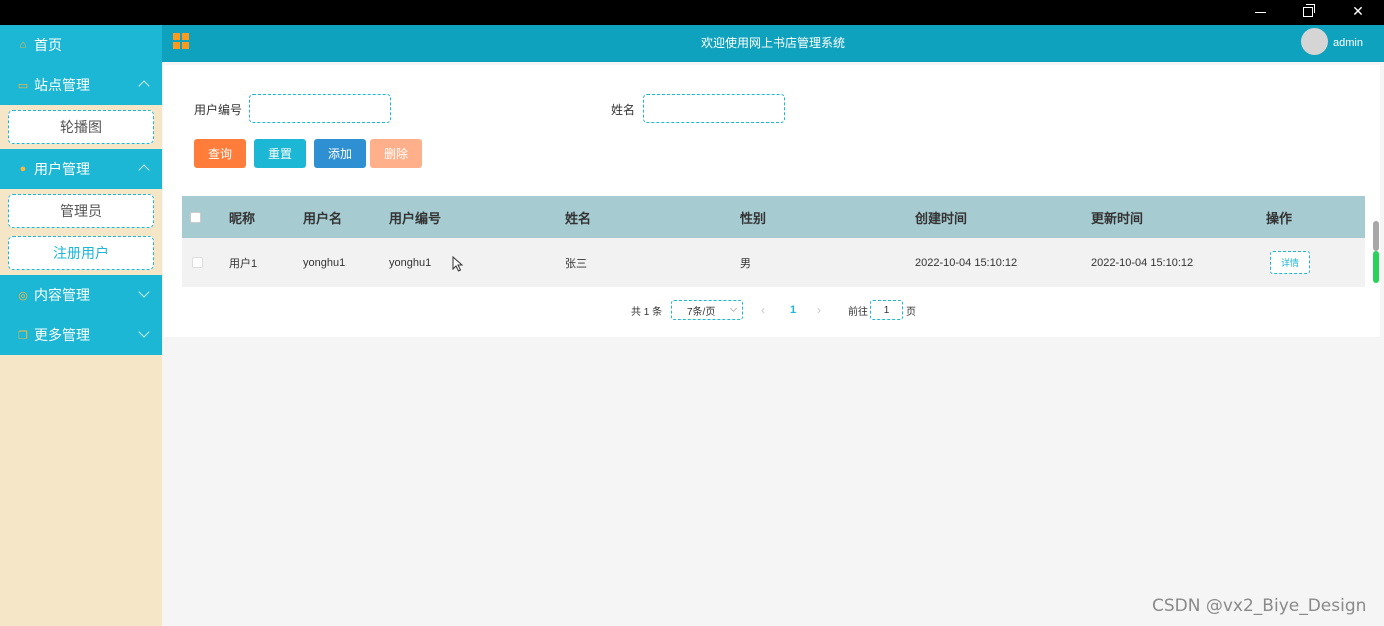  What do you see at coordinates (858, 312) in the screenshot?
I see `goto-label: 前往` at bounding box center [858, 312].